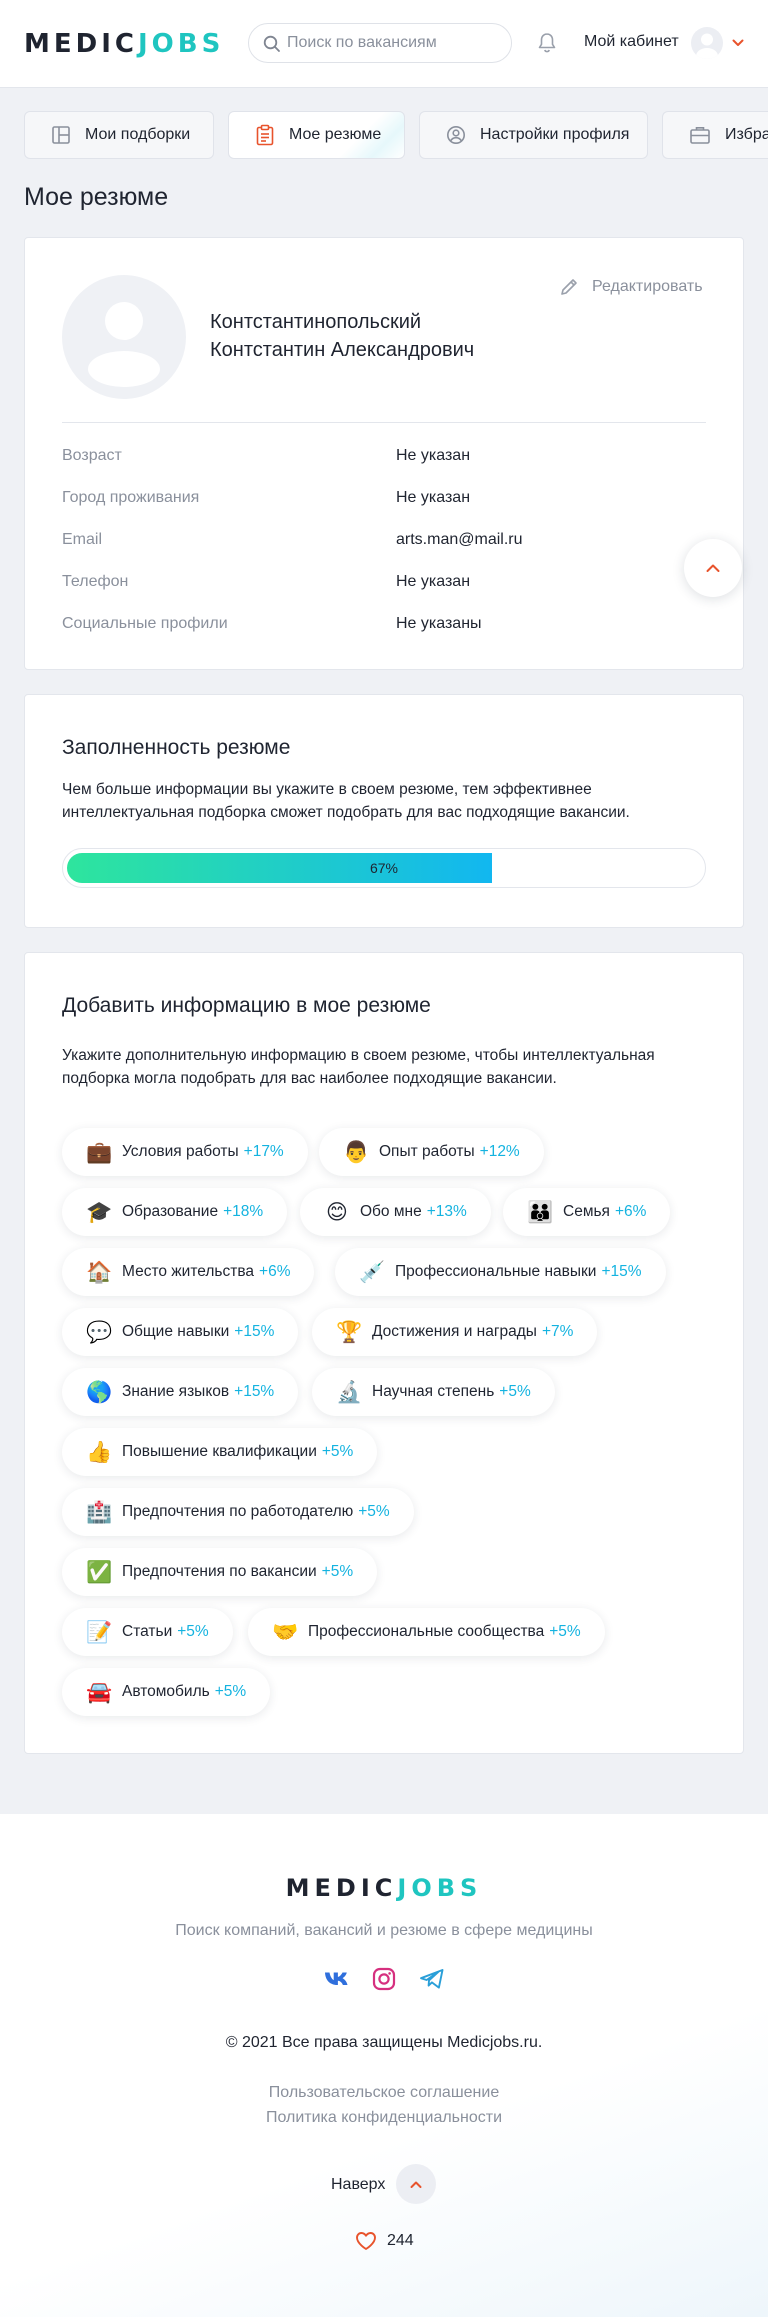 The image size is (768, 2317). I want to click on microscope-icon: 🔬, so click(349, 1391).